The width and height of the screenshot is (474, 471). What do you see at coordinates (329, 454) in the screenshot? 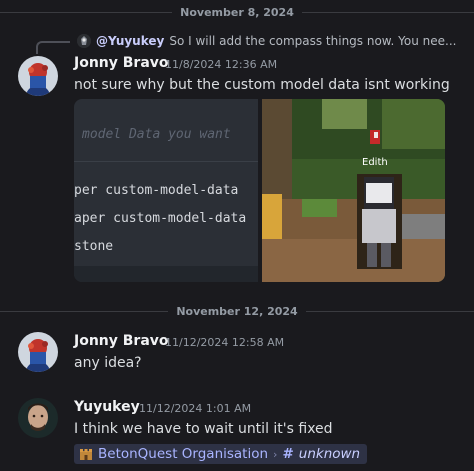
I see `channel-name: unknown` at bounding box center [329, 454].